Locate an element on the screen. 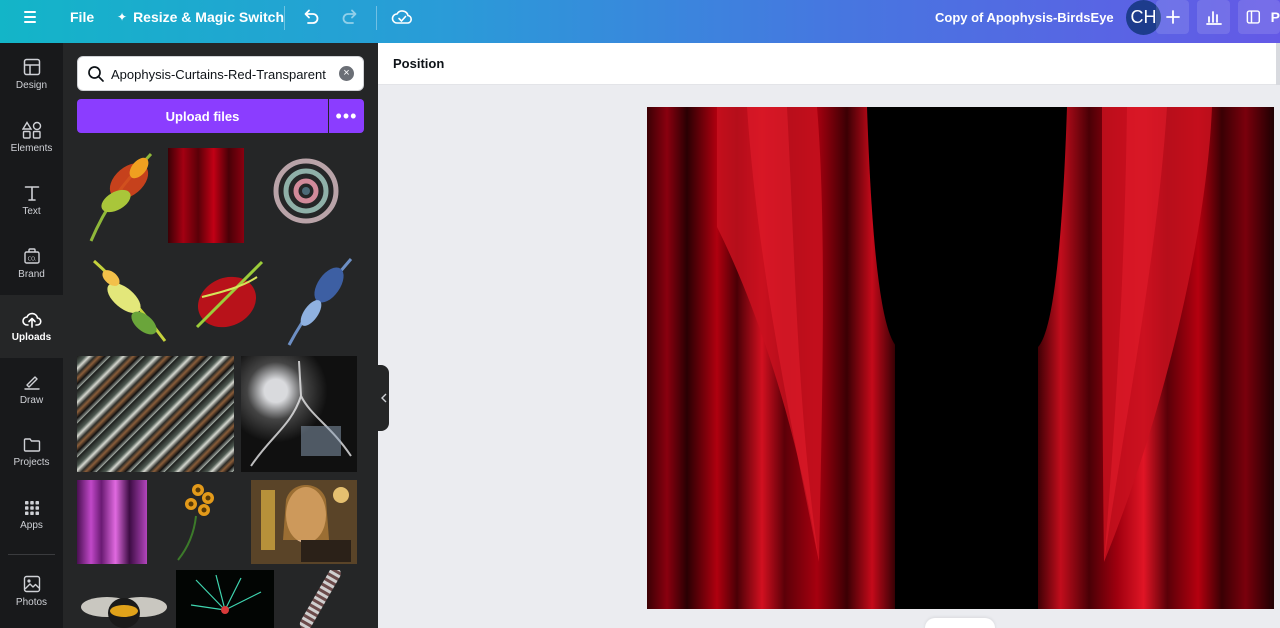 The image size is (1280, 628). rail-divider is located at coordinates (31, 554).